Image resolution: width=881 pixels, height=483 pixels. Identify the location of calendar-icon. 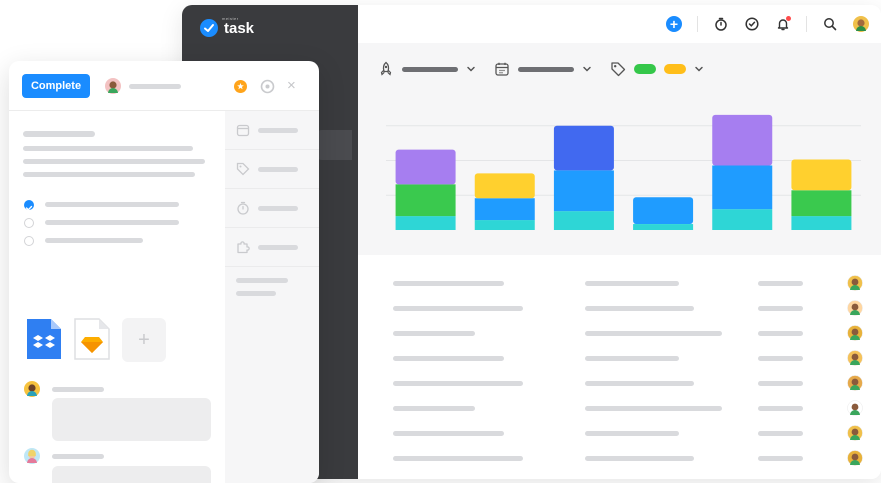
(243, 130).